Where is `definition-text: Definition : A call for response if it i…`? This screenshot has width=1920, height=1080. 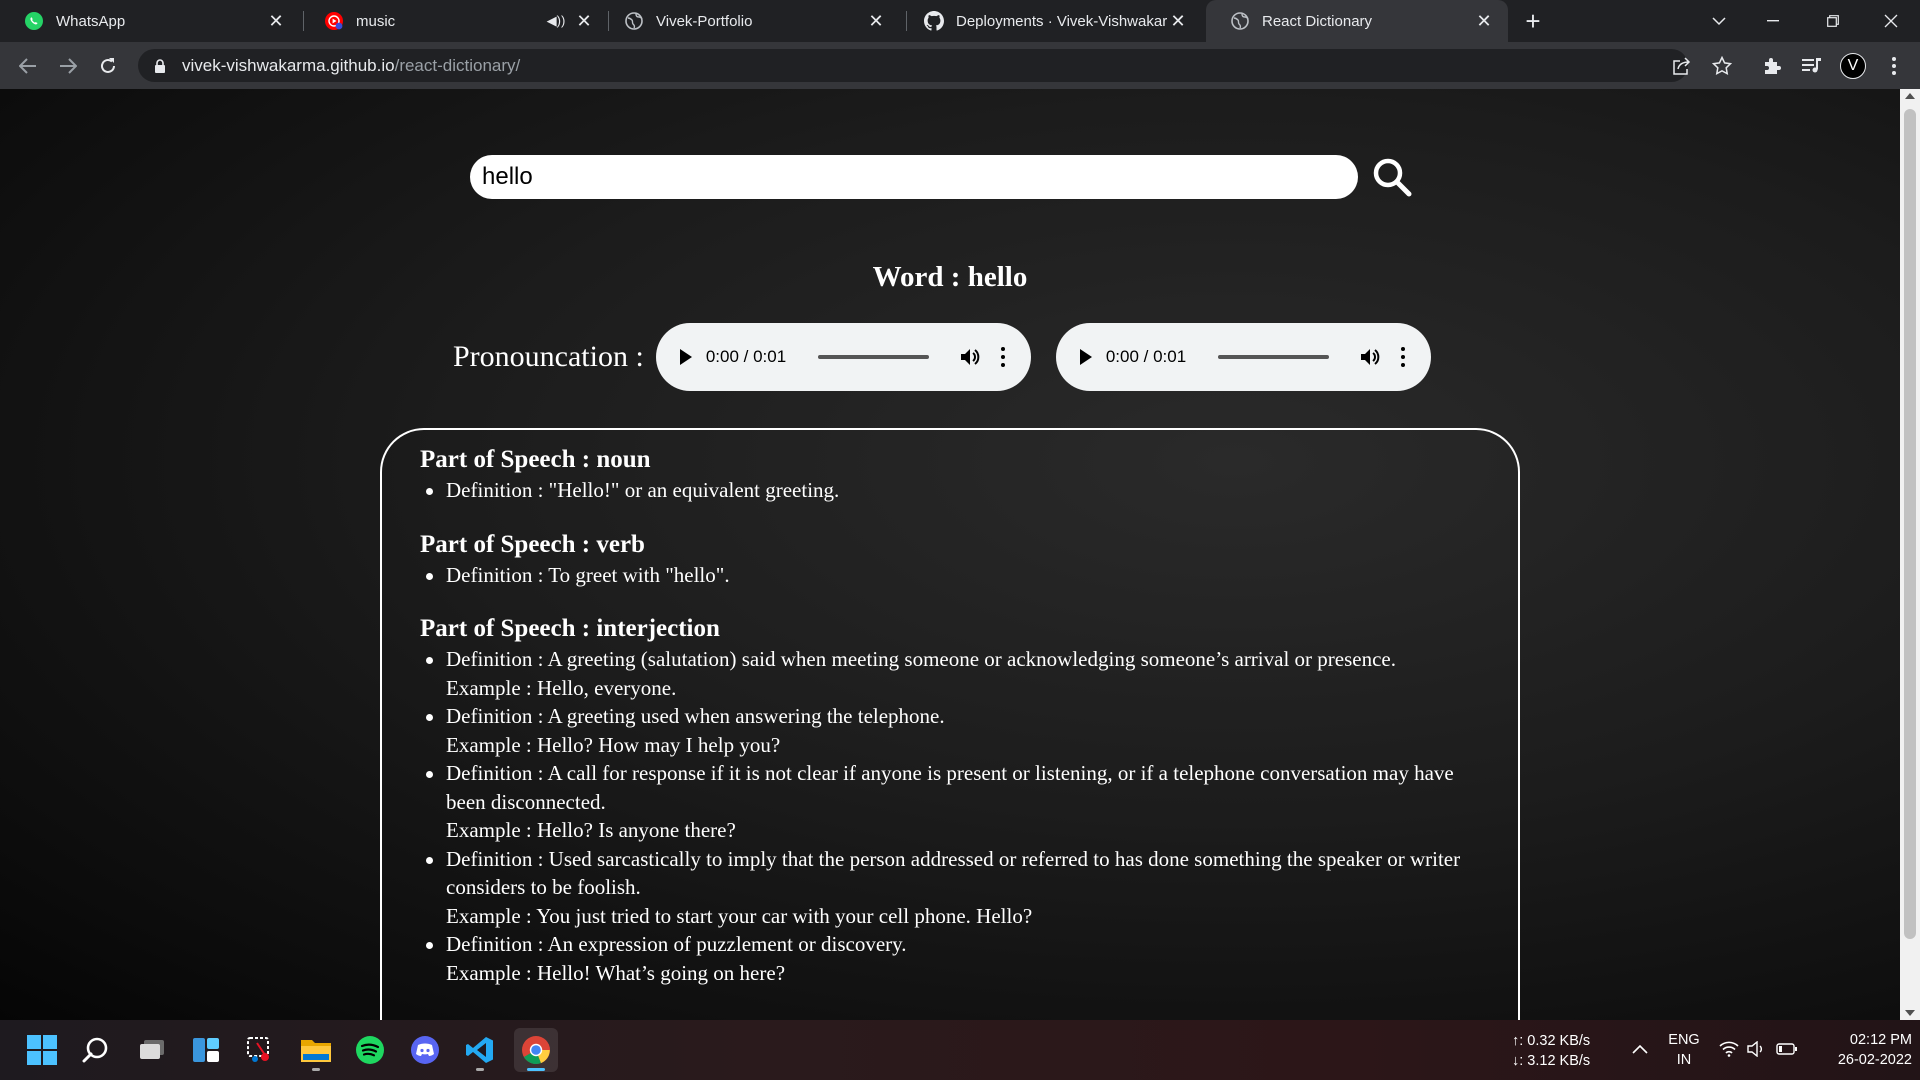 definition-text: Definition : A call for response if it i… is located at coordinates (950, 787).